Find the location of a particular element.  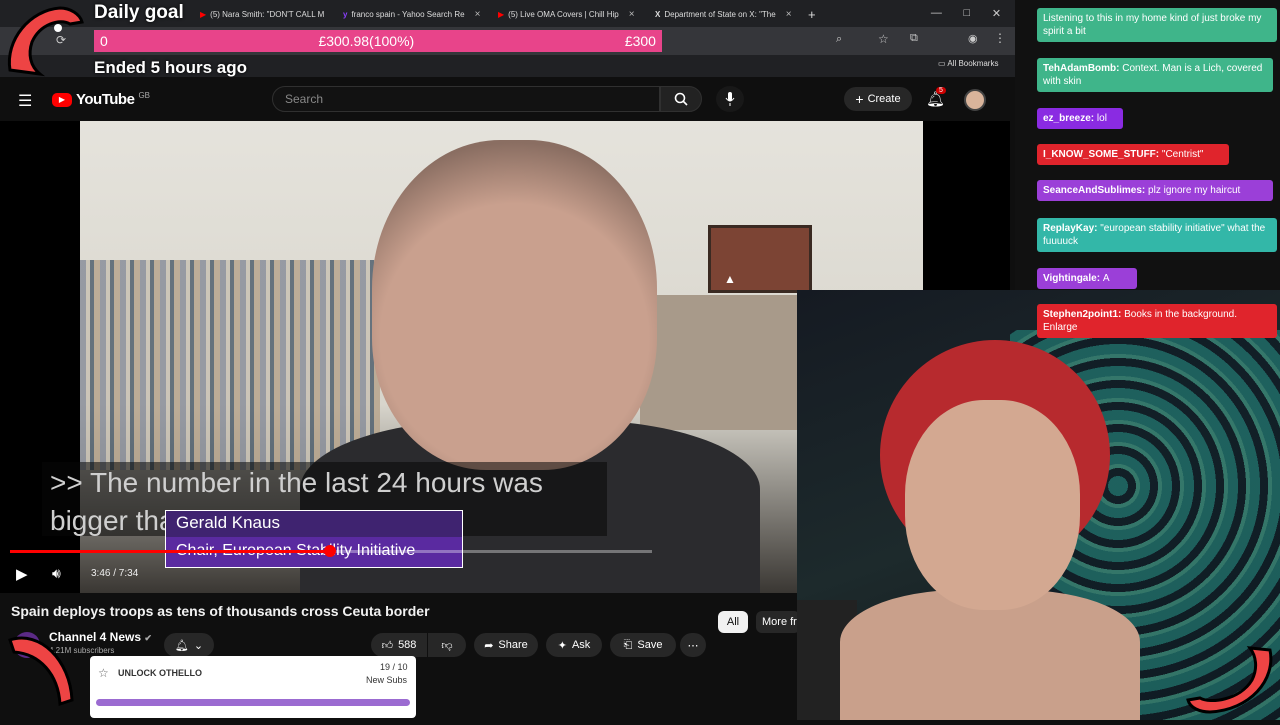

chat-message: SeanceAndSublimes: plz ignore my haircut is located at coordinates (1155, 190).